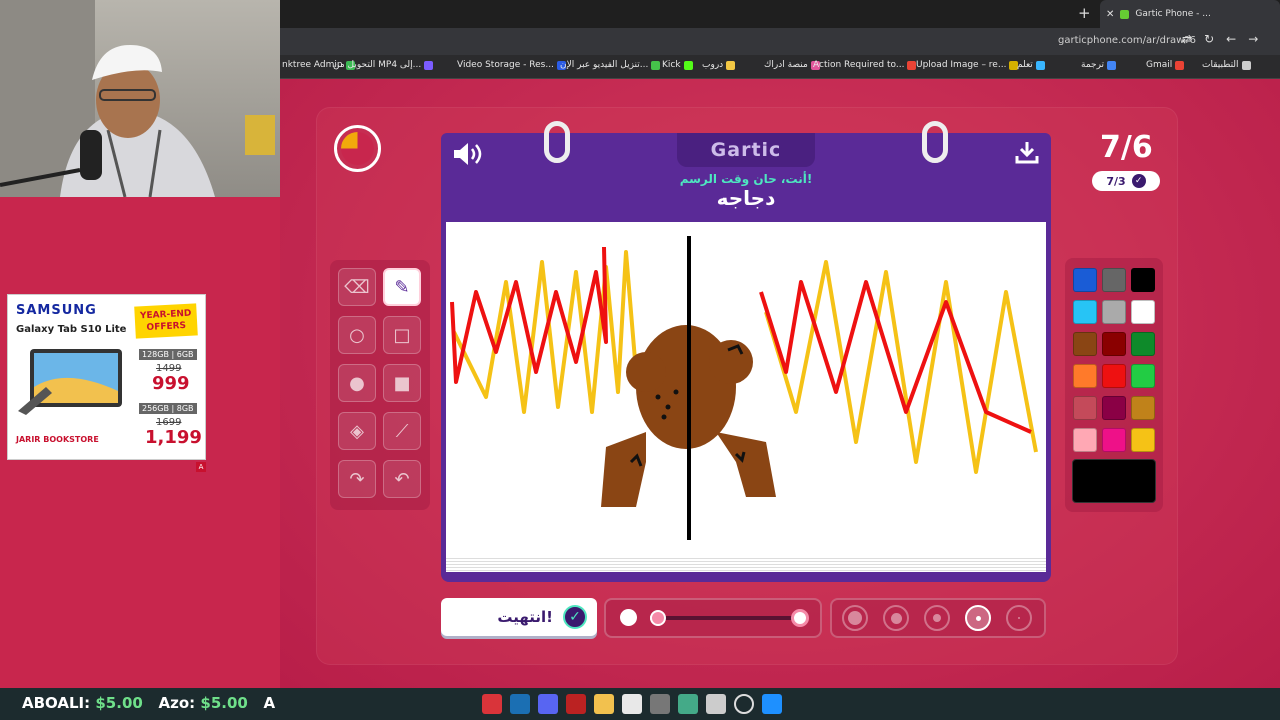 The width and height of the screenshot is (1280, 720). I want to click on opacity-slider-handle, so click(658, 618).